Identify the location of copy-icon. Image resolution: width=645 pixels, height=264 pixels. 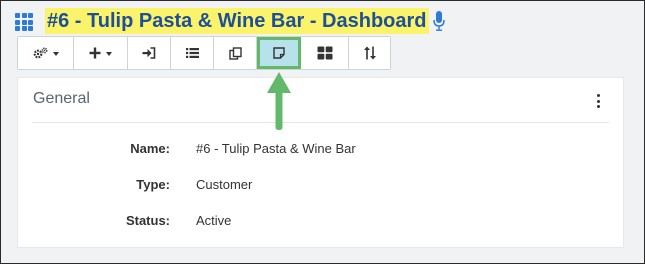
(235, 53).